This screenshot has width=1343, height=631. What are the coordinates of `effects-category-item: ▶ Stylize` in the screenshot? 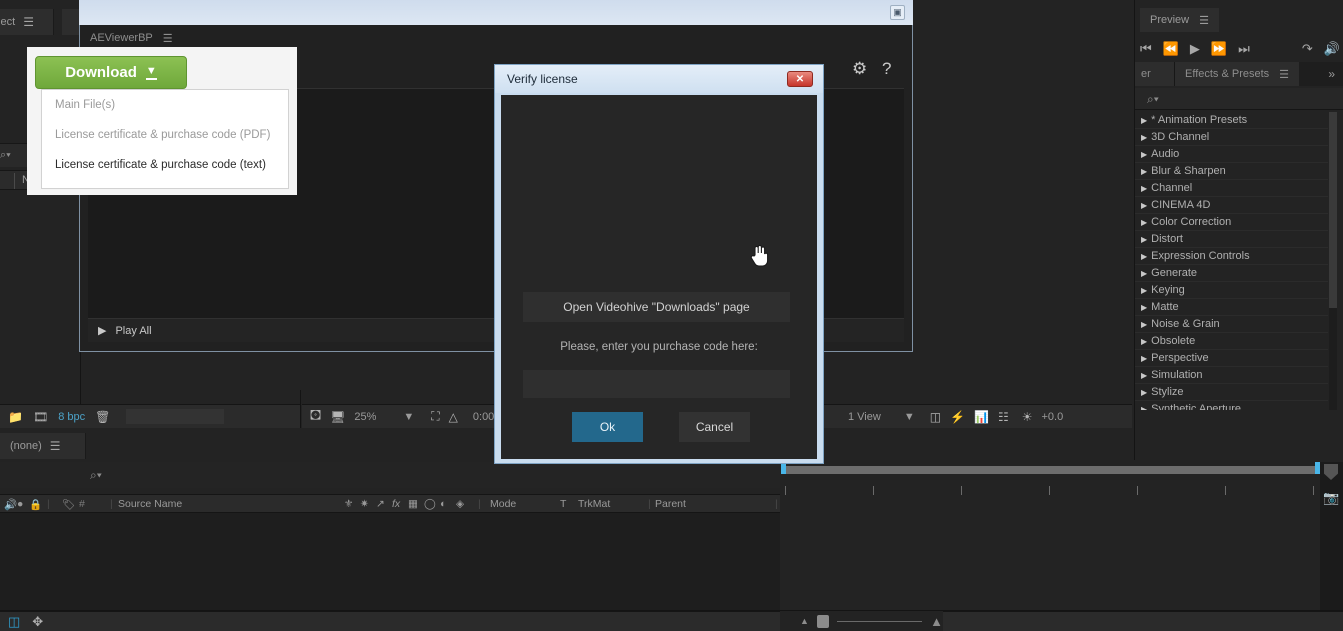 It's located at (1231, 392).